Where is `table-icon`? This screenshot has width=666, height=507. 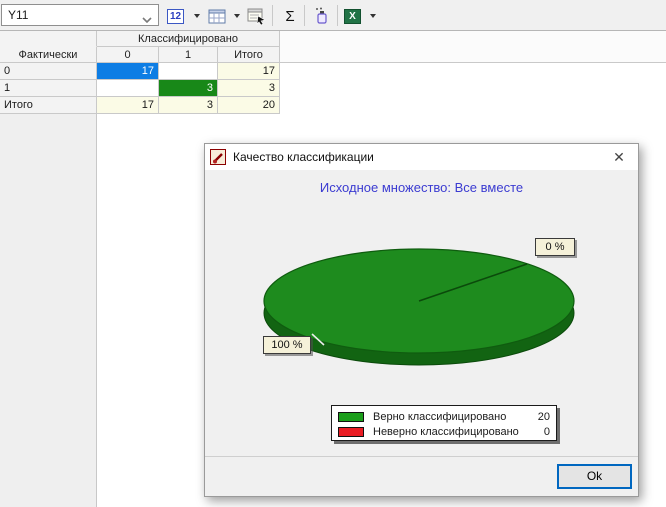 table-icon is located at coordinates (217, 16).